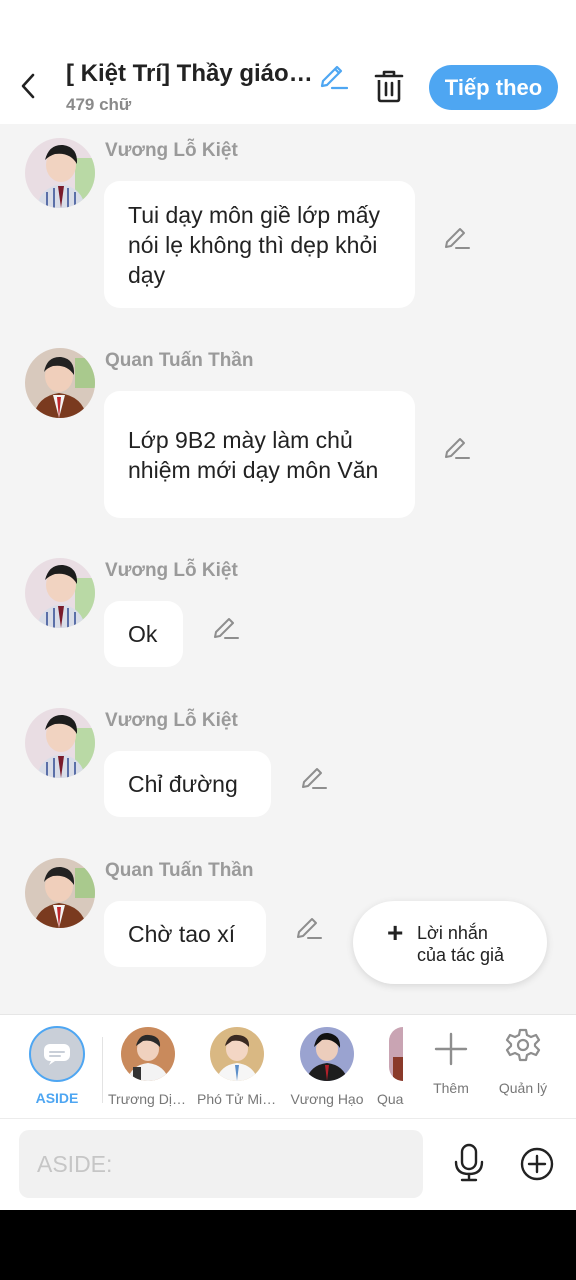 Image resolution: width=576 pixels, height=1280 pixels. Describe the element at coordinates (451, 1049) in the screenshot. I see `add-character-plus-icon` at that location.